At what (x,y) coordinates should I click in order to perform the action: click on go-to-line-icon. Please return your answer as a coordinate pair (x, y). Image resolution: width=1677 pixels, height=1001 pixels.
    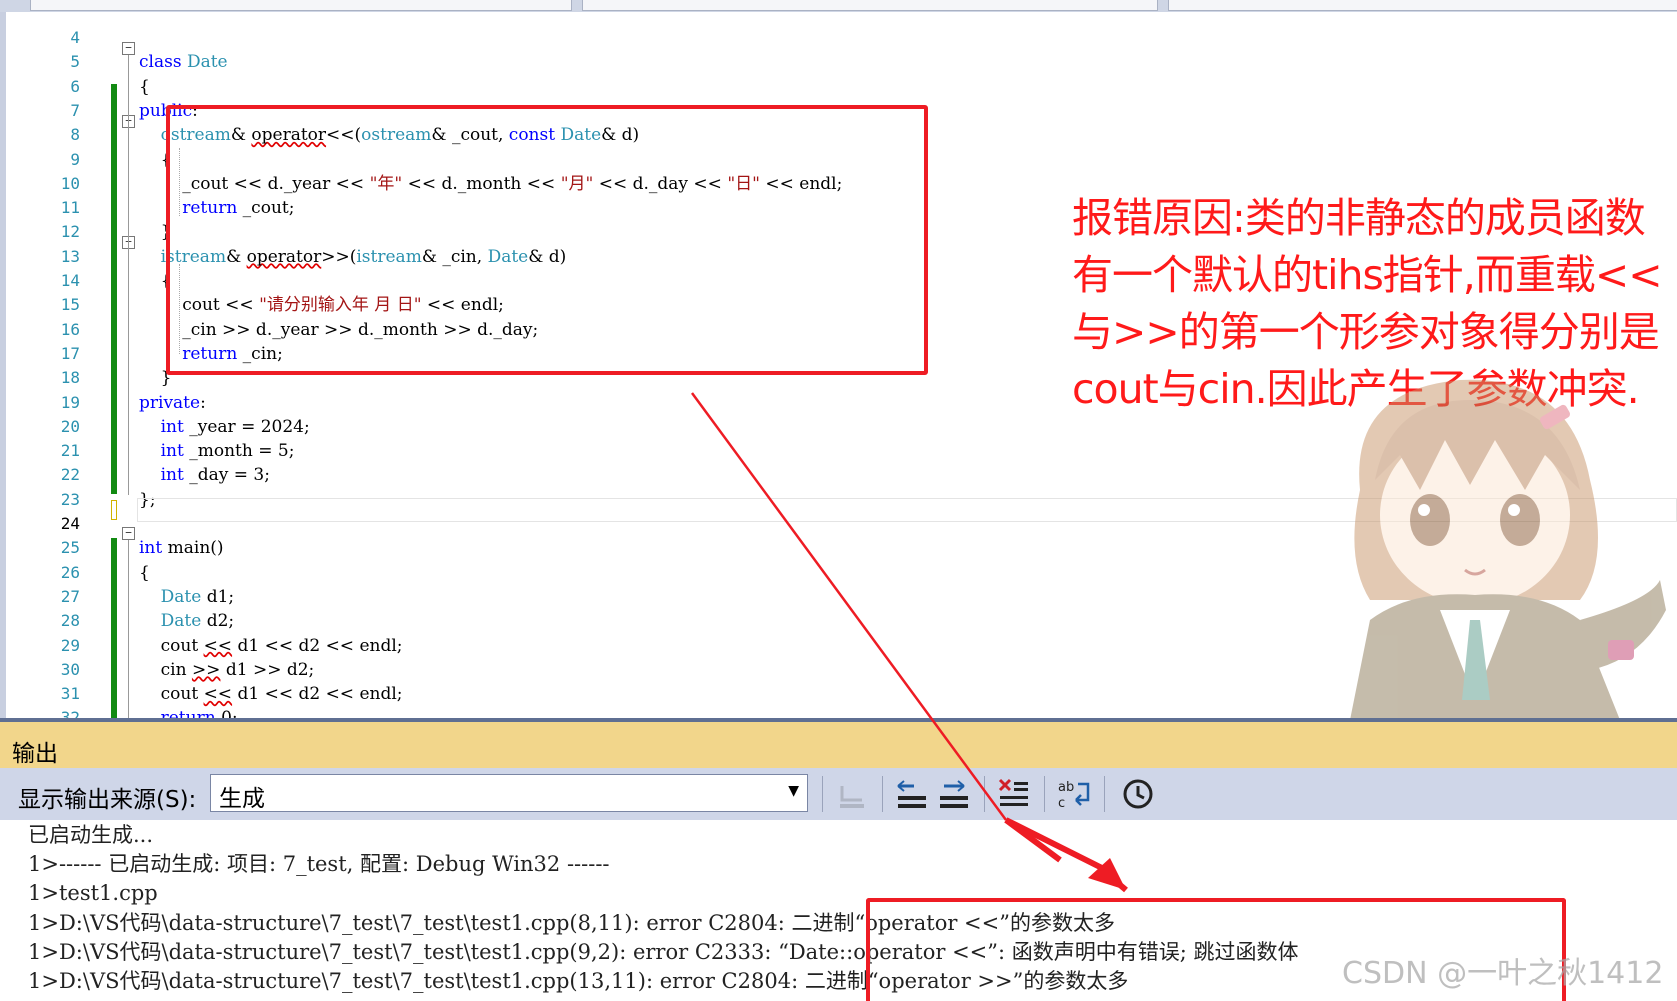
    Looking at the image, I should click on (852, 794).